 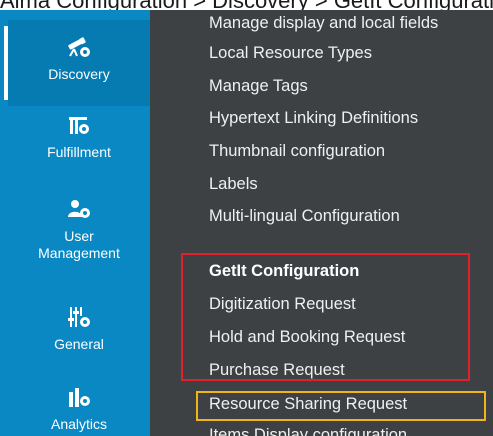 I want to click on menu-item-manage-tags: Manage Tags, so click(x=258, y=86).